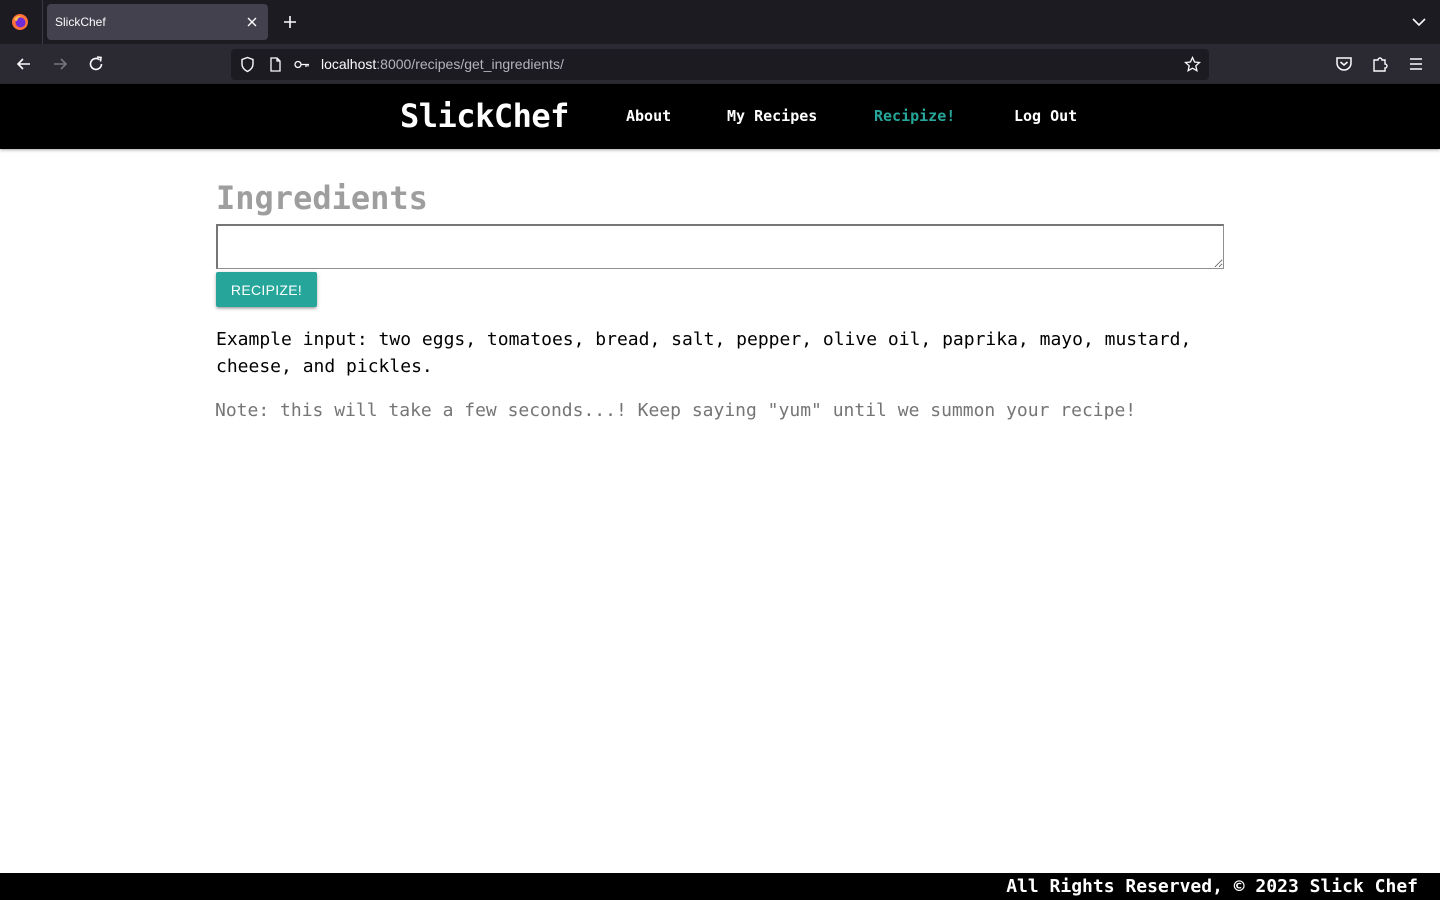 This screenshot has width=1440, height=900. Describe the element at coordinates (1380, 64) in the screenshot. I see `extensions-icon` at that location.